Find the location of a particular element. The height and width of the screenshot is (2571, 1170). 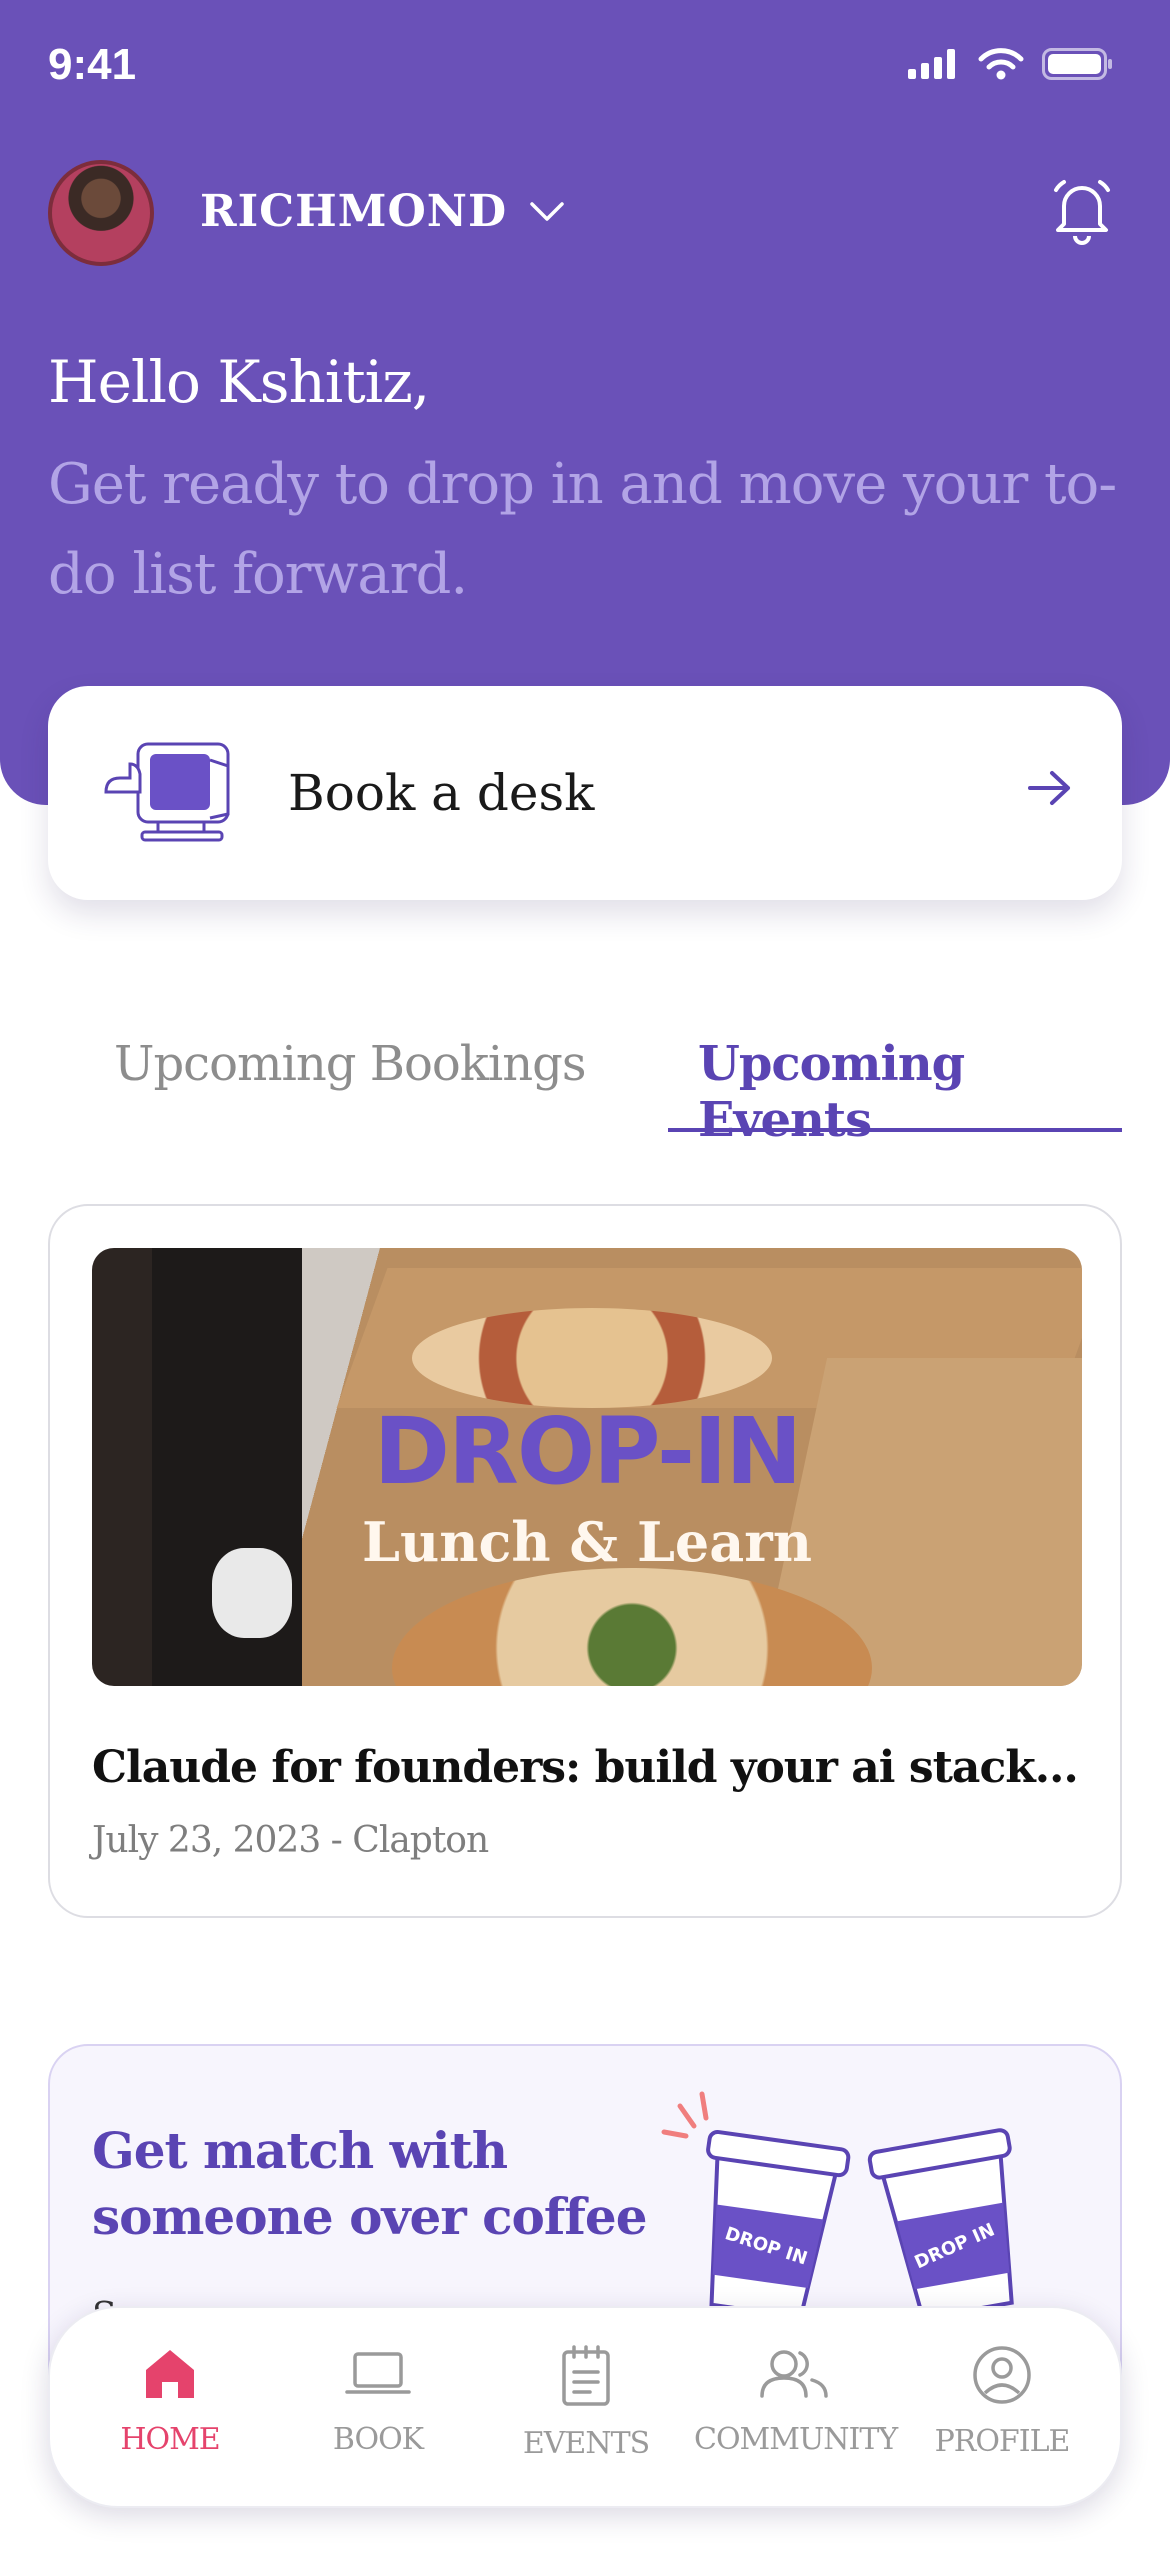

event-image: DROP-IN Lunch & Learn is located at coordinates (587, 1467).